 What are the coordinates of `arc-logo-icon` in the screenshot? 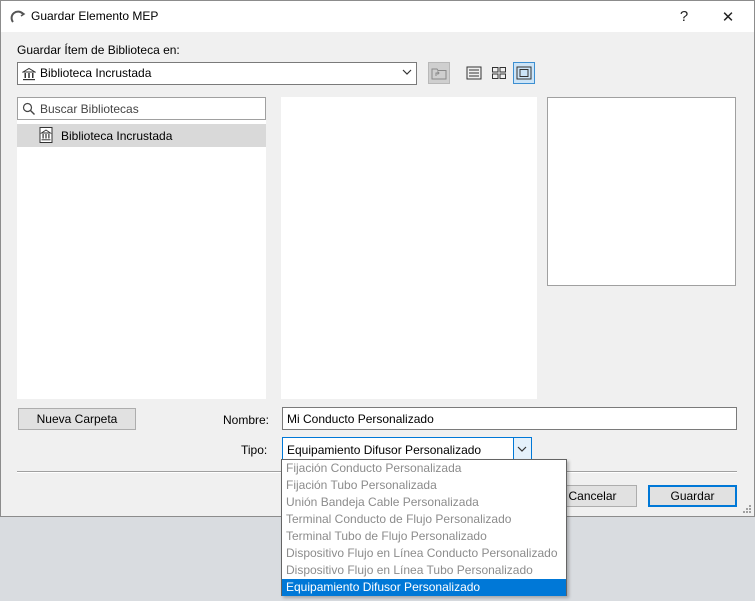 It's located at (18, 16).